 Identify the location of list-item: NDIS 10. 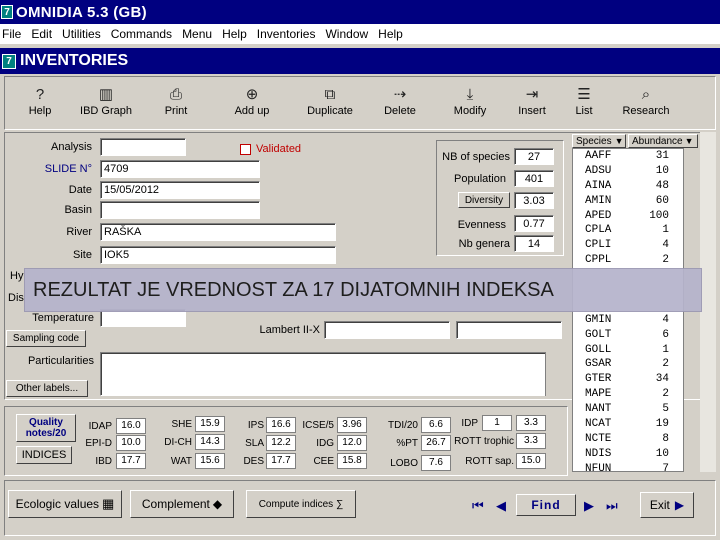
(628, 454).